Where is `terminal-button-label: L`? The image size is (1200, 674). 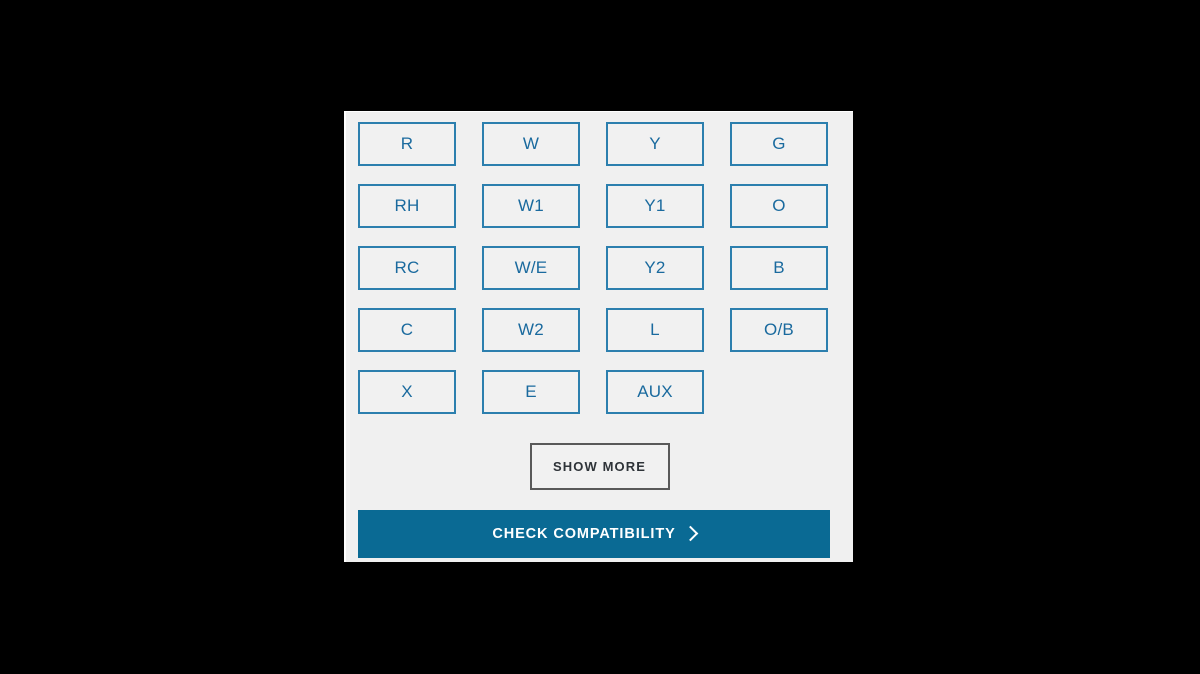 terminal-button-label: L is located at coordinates (655, 329).